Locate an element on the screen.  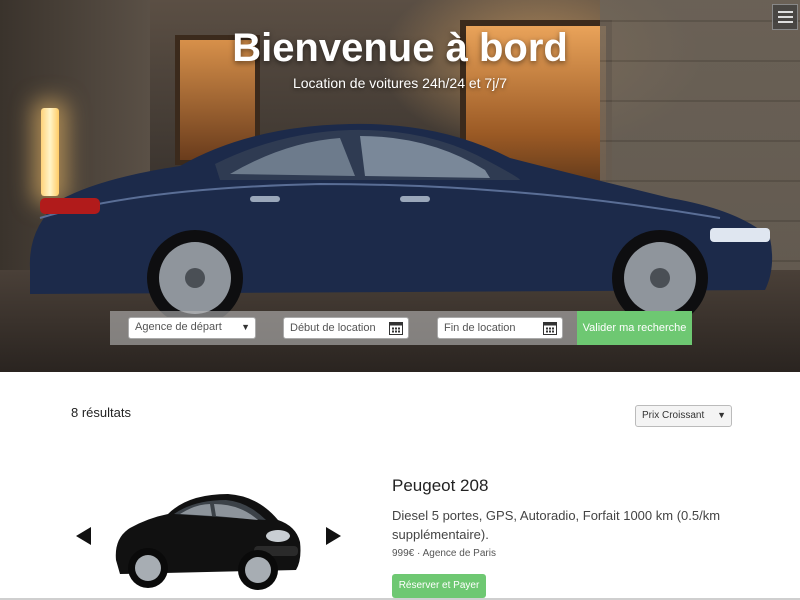
agency-select-label: Agence de départ is located at coordinates (178, 327).